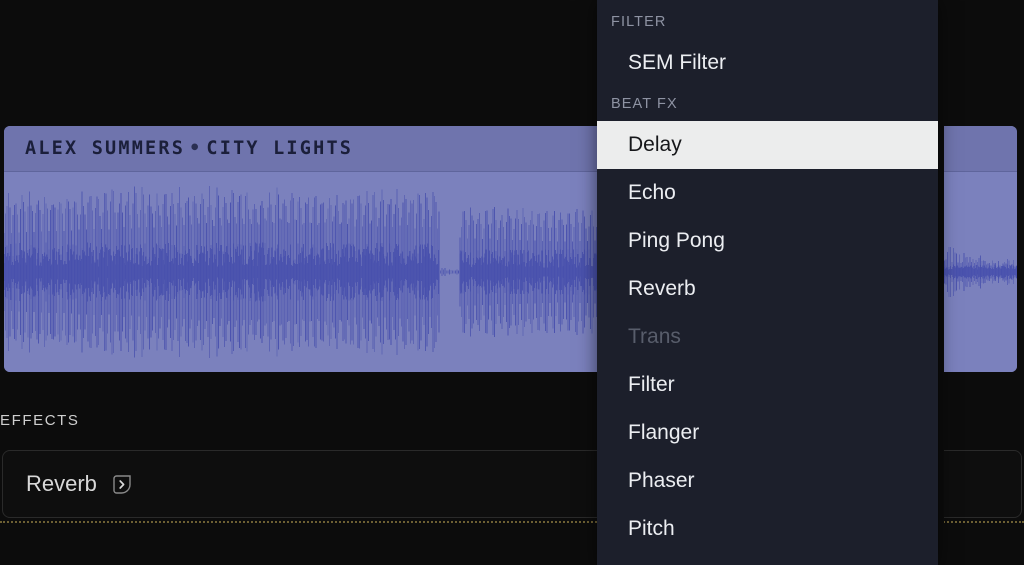 This screenshot has height=565, width=1024. I want to click on menu-item-reverb: Reverb, so click(767, 289).